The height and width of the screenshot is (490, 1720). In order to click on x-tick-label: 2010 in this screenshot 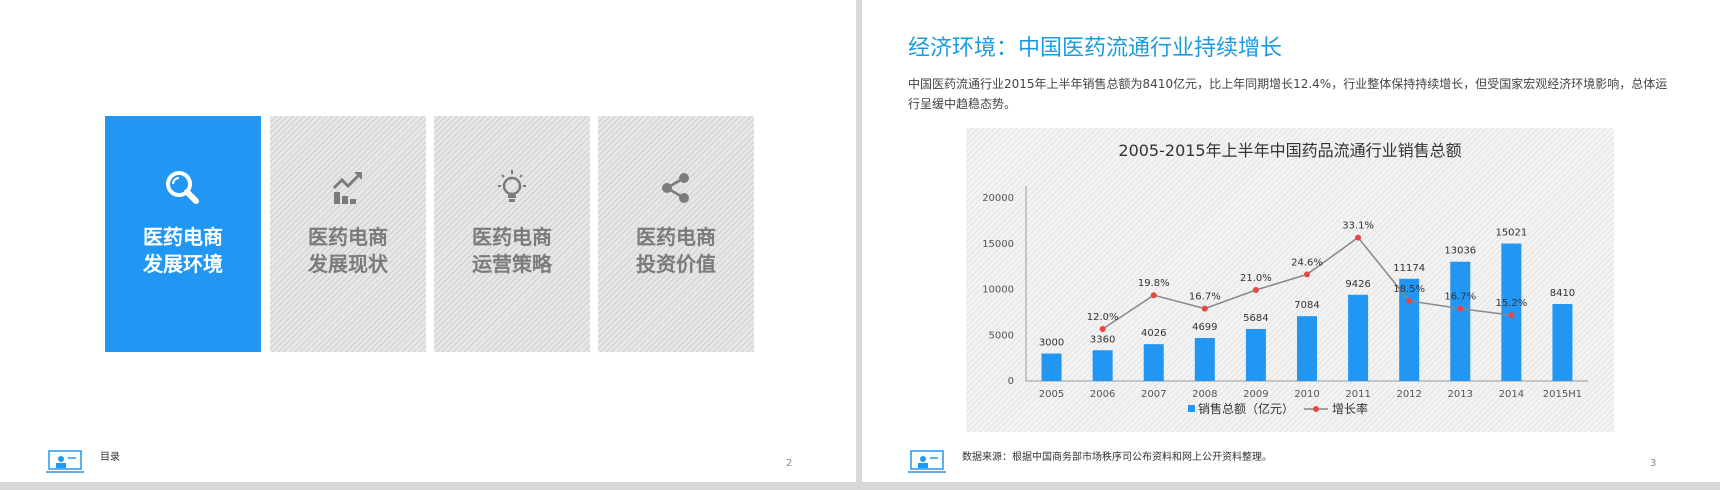, I will do `click(1306, 394)`.